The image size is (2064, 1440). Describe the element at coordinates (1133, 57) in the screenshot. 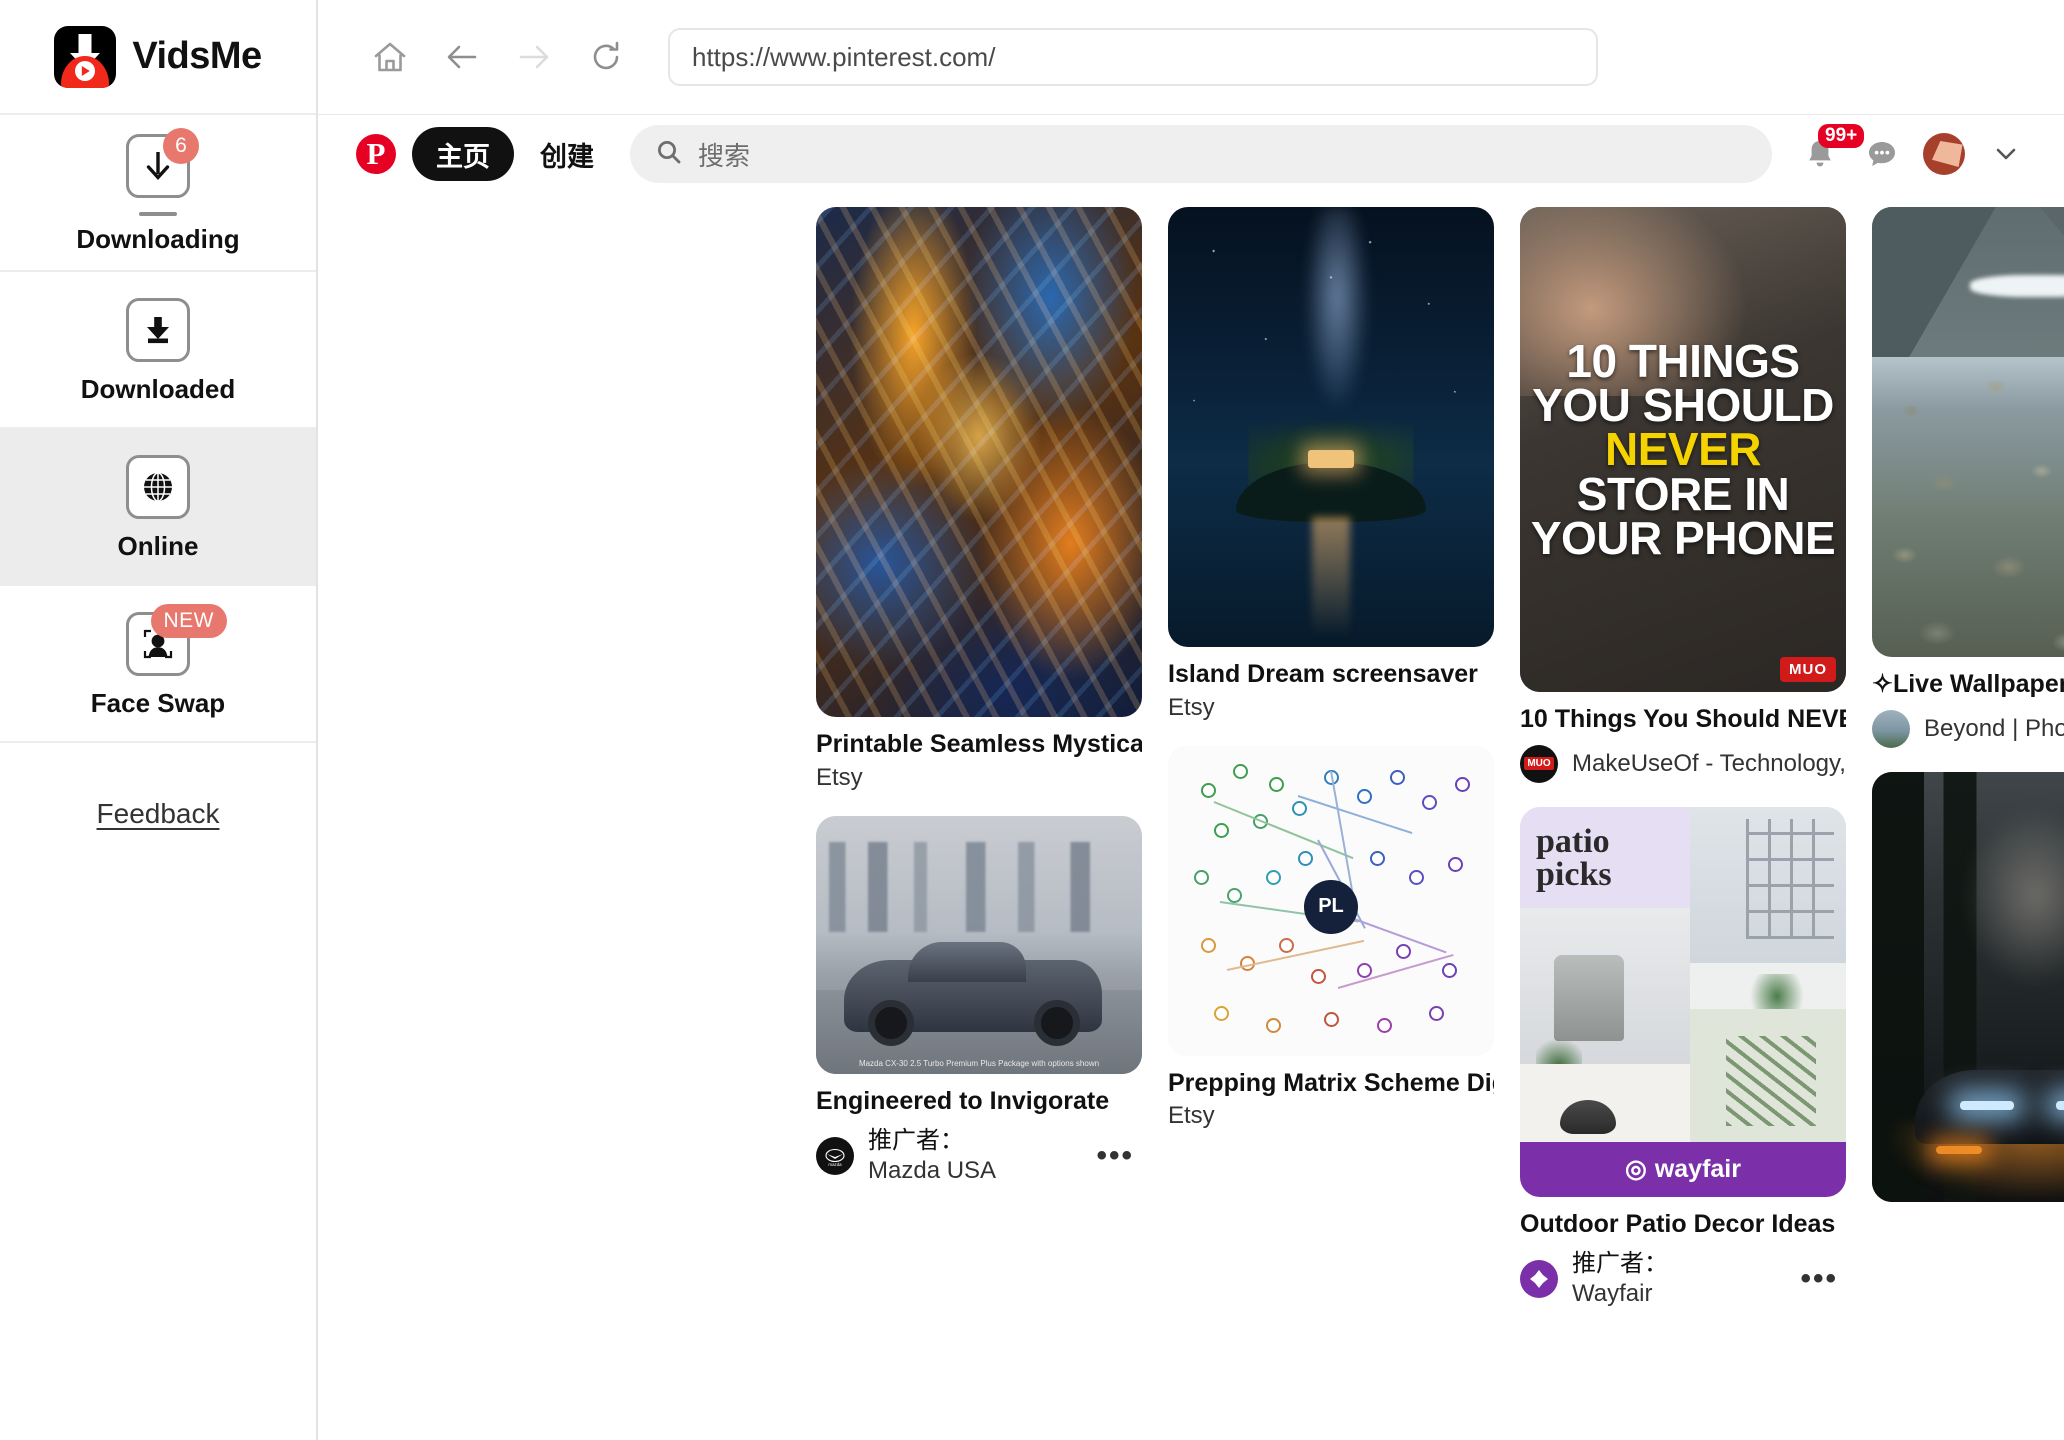

I see `url-bar: https://www.pinterest.com/` at that location.